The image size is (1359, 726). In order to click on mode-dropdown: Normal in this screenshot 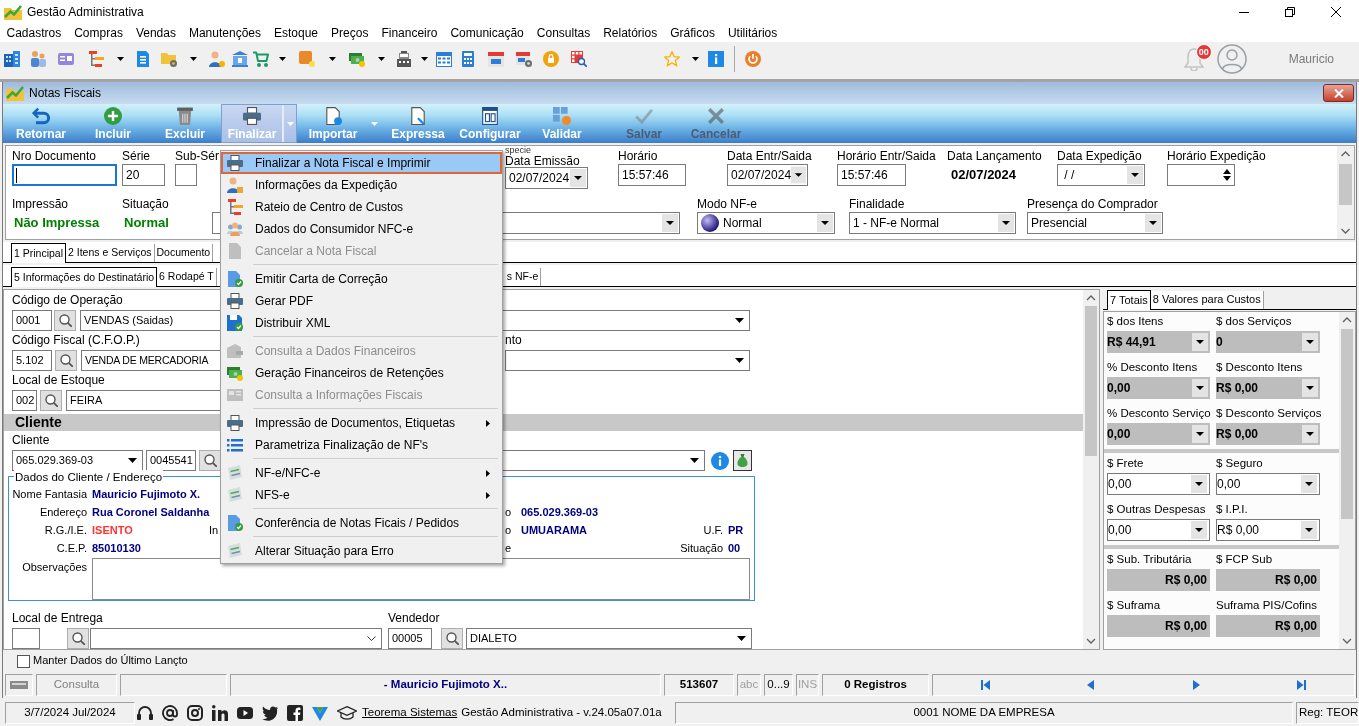, I will do `click(766, 223)`.